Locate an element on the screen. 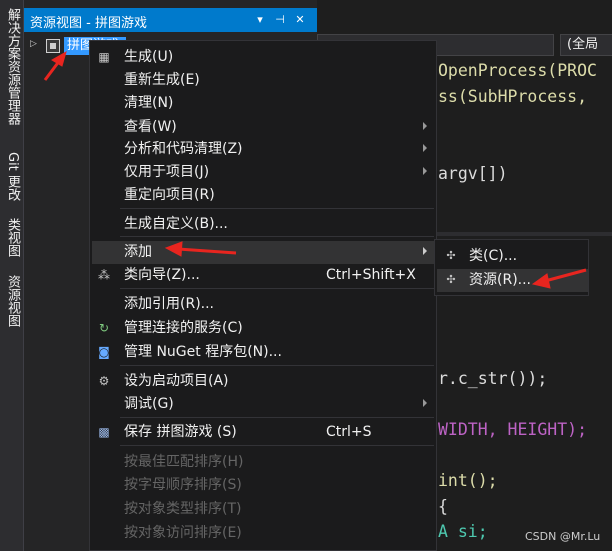 This screenshot has width=612, height=551. tab-solution-explorer: 解决方案资源管理器 is located at coordinates (12, 66).